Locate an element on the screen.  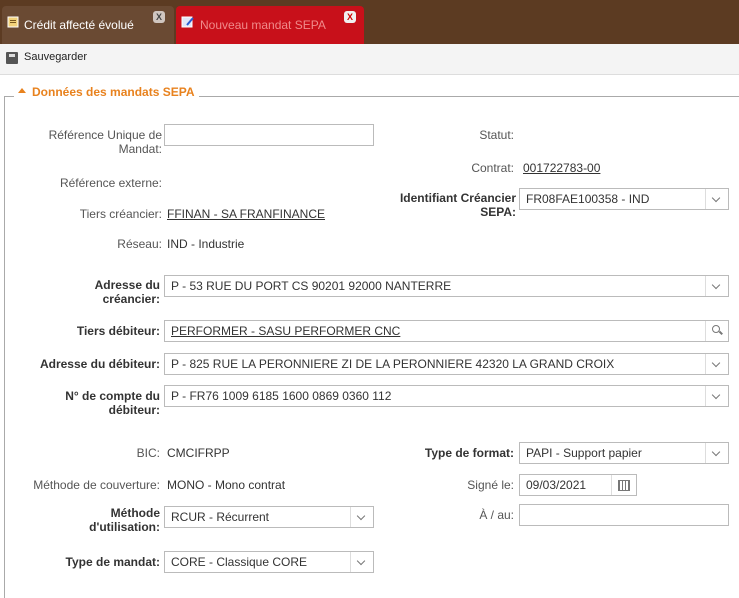
ident-creancier-value: FR08FAE100358 - IND is located at coordinates (588, 199).